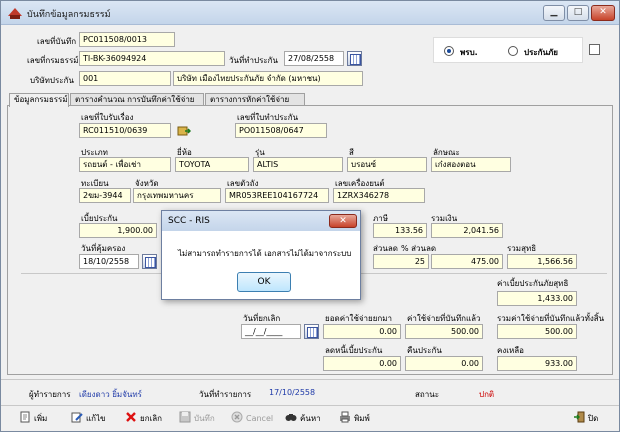 The image size is (620, 432). I want to click on total-expense-field: 500.00, so click(537, 331).